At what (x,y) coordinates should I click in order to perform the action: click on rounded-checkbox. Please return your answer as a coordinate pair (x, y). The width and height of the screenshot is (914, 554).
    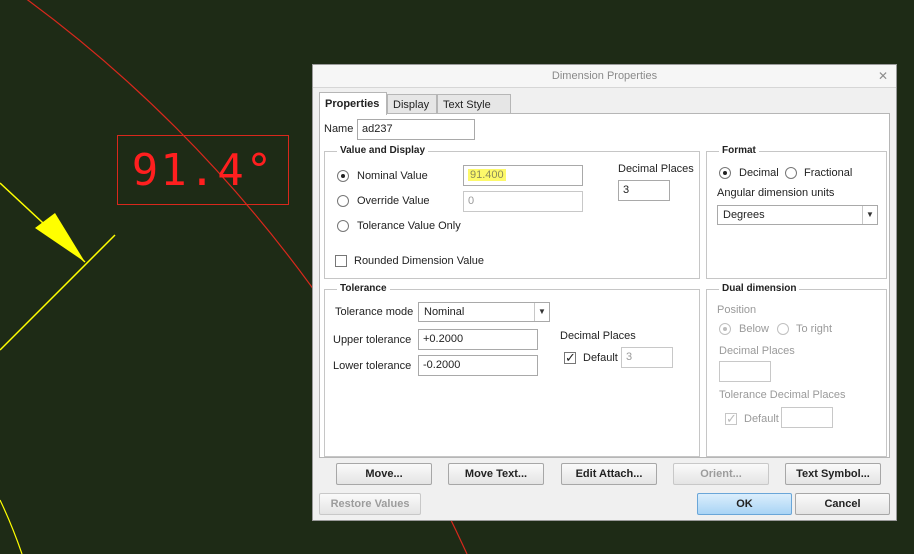
    Looking at the image, I should click on (341, 261).